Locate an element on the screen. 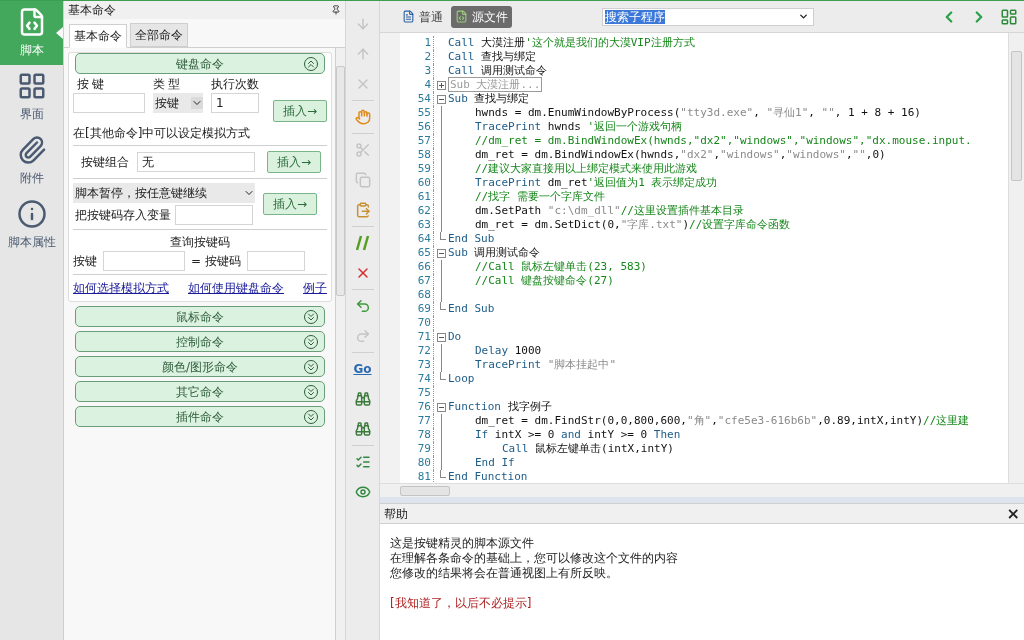 Image resolution: width=1024 pixels, height=640 pixels. line-number: 74 is located at coordinates (417, 379).